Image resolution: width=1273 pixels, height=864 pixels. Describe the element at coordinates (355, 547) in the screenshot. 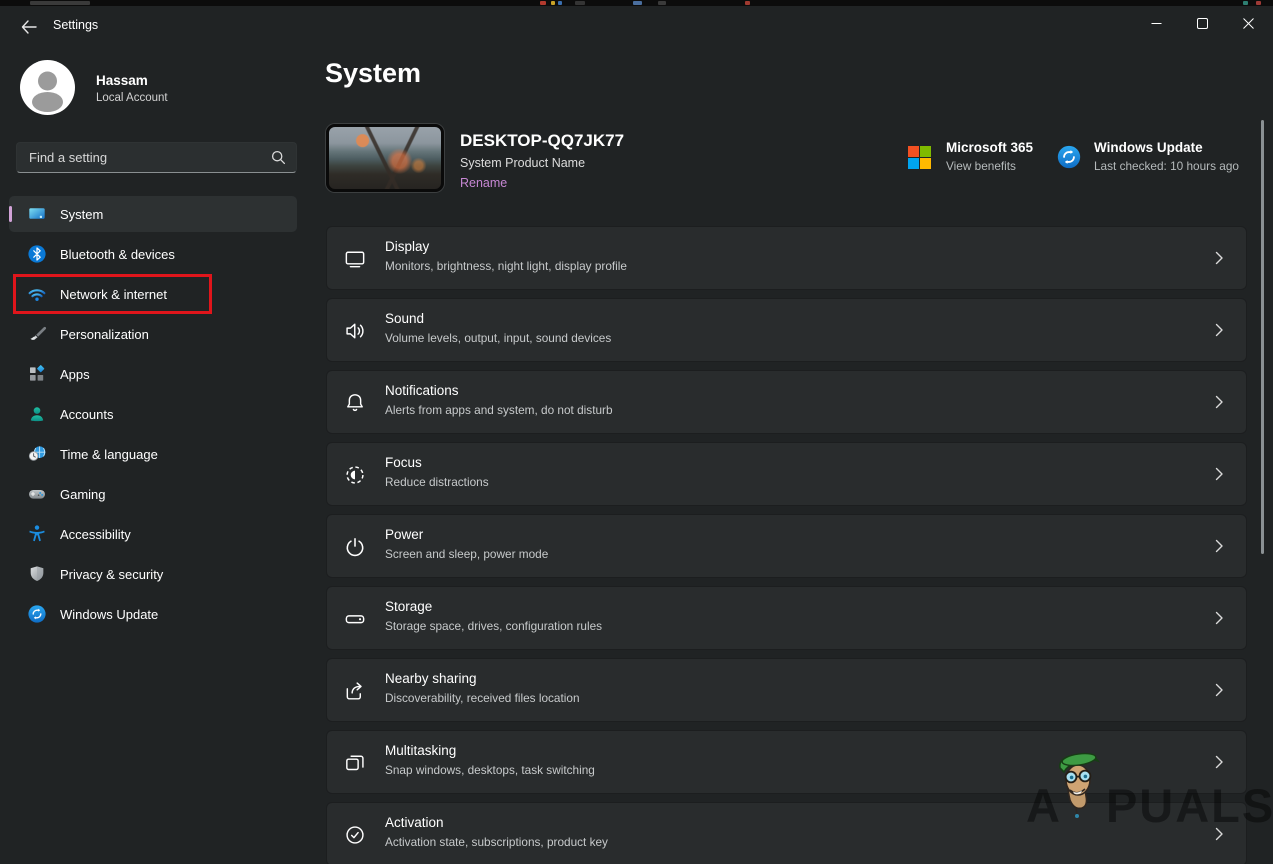

I see `power-icon` at that location.